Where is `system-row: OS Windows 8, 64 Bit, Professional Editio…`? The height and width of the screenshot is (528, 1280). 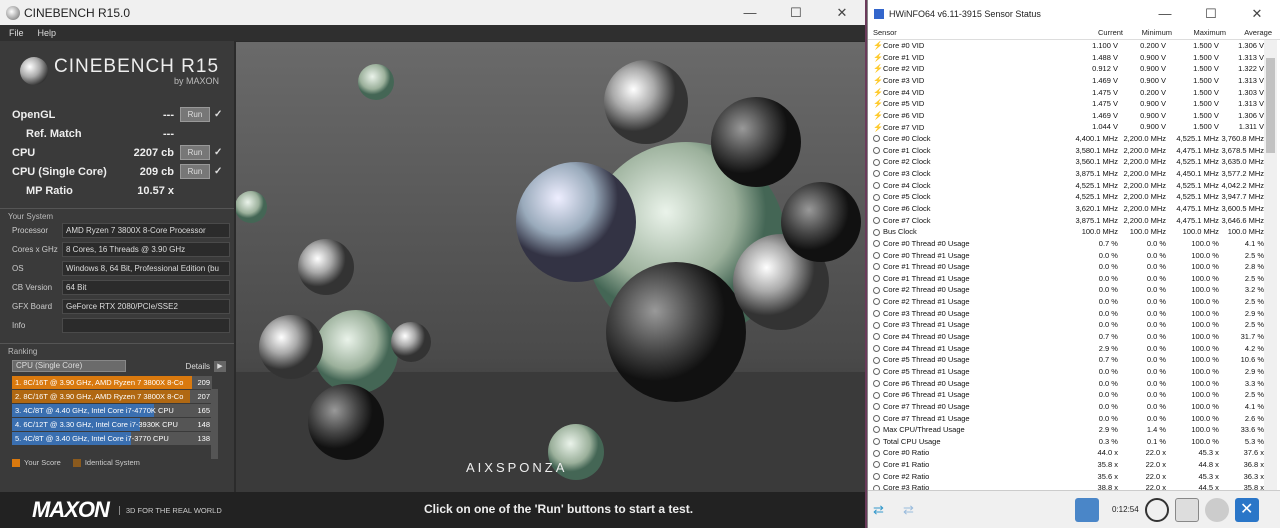
system-row: OS Windows 8, 64 Bit, Professional Editio… is located at coordinates (117, 268).